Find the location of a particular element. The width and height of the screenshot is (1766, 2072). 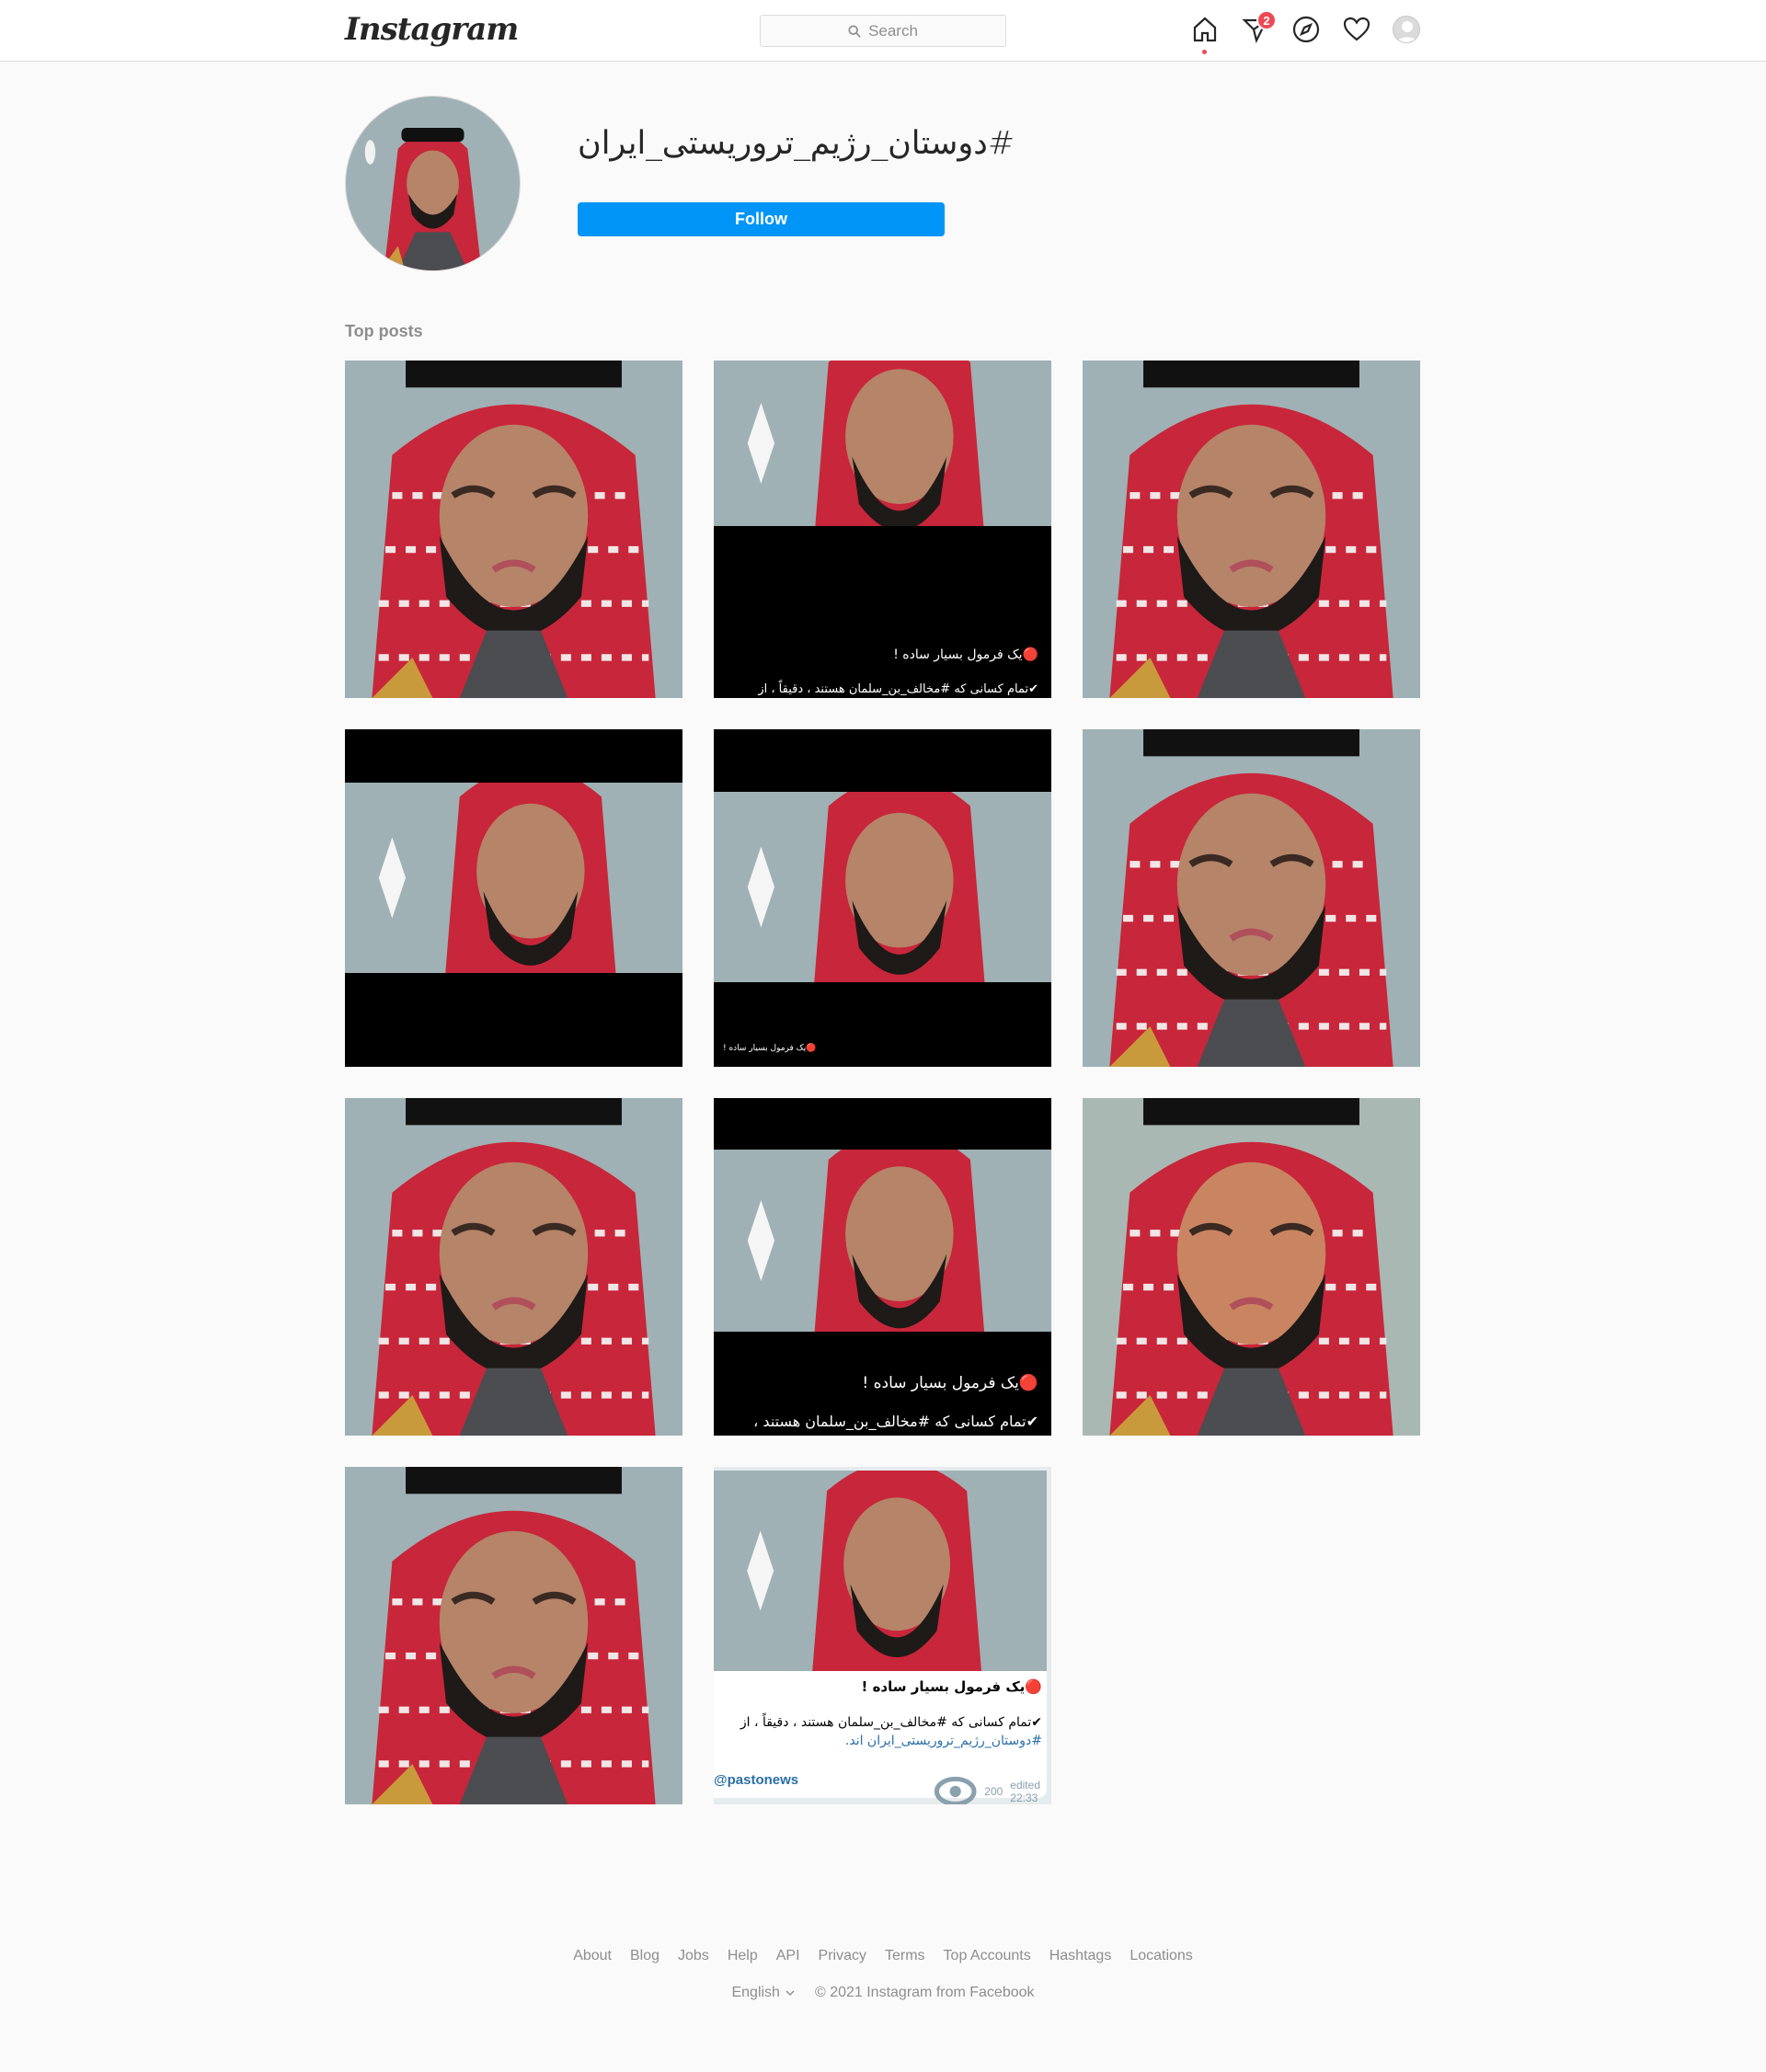

footer-bottom: English © 2021 Instagram from Facebook is located at coordinates (883, 1993).